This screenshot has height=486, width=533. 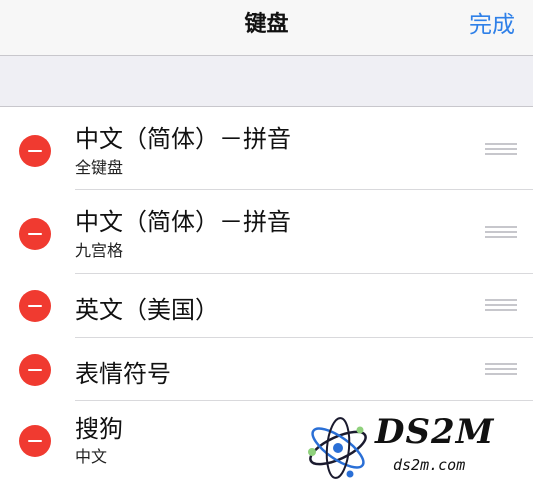 What do you see at coordinates (492, 27) in the screenshot?
I see `done-button: 完成` at bounding box center [492, 27].